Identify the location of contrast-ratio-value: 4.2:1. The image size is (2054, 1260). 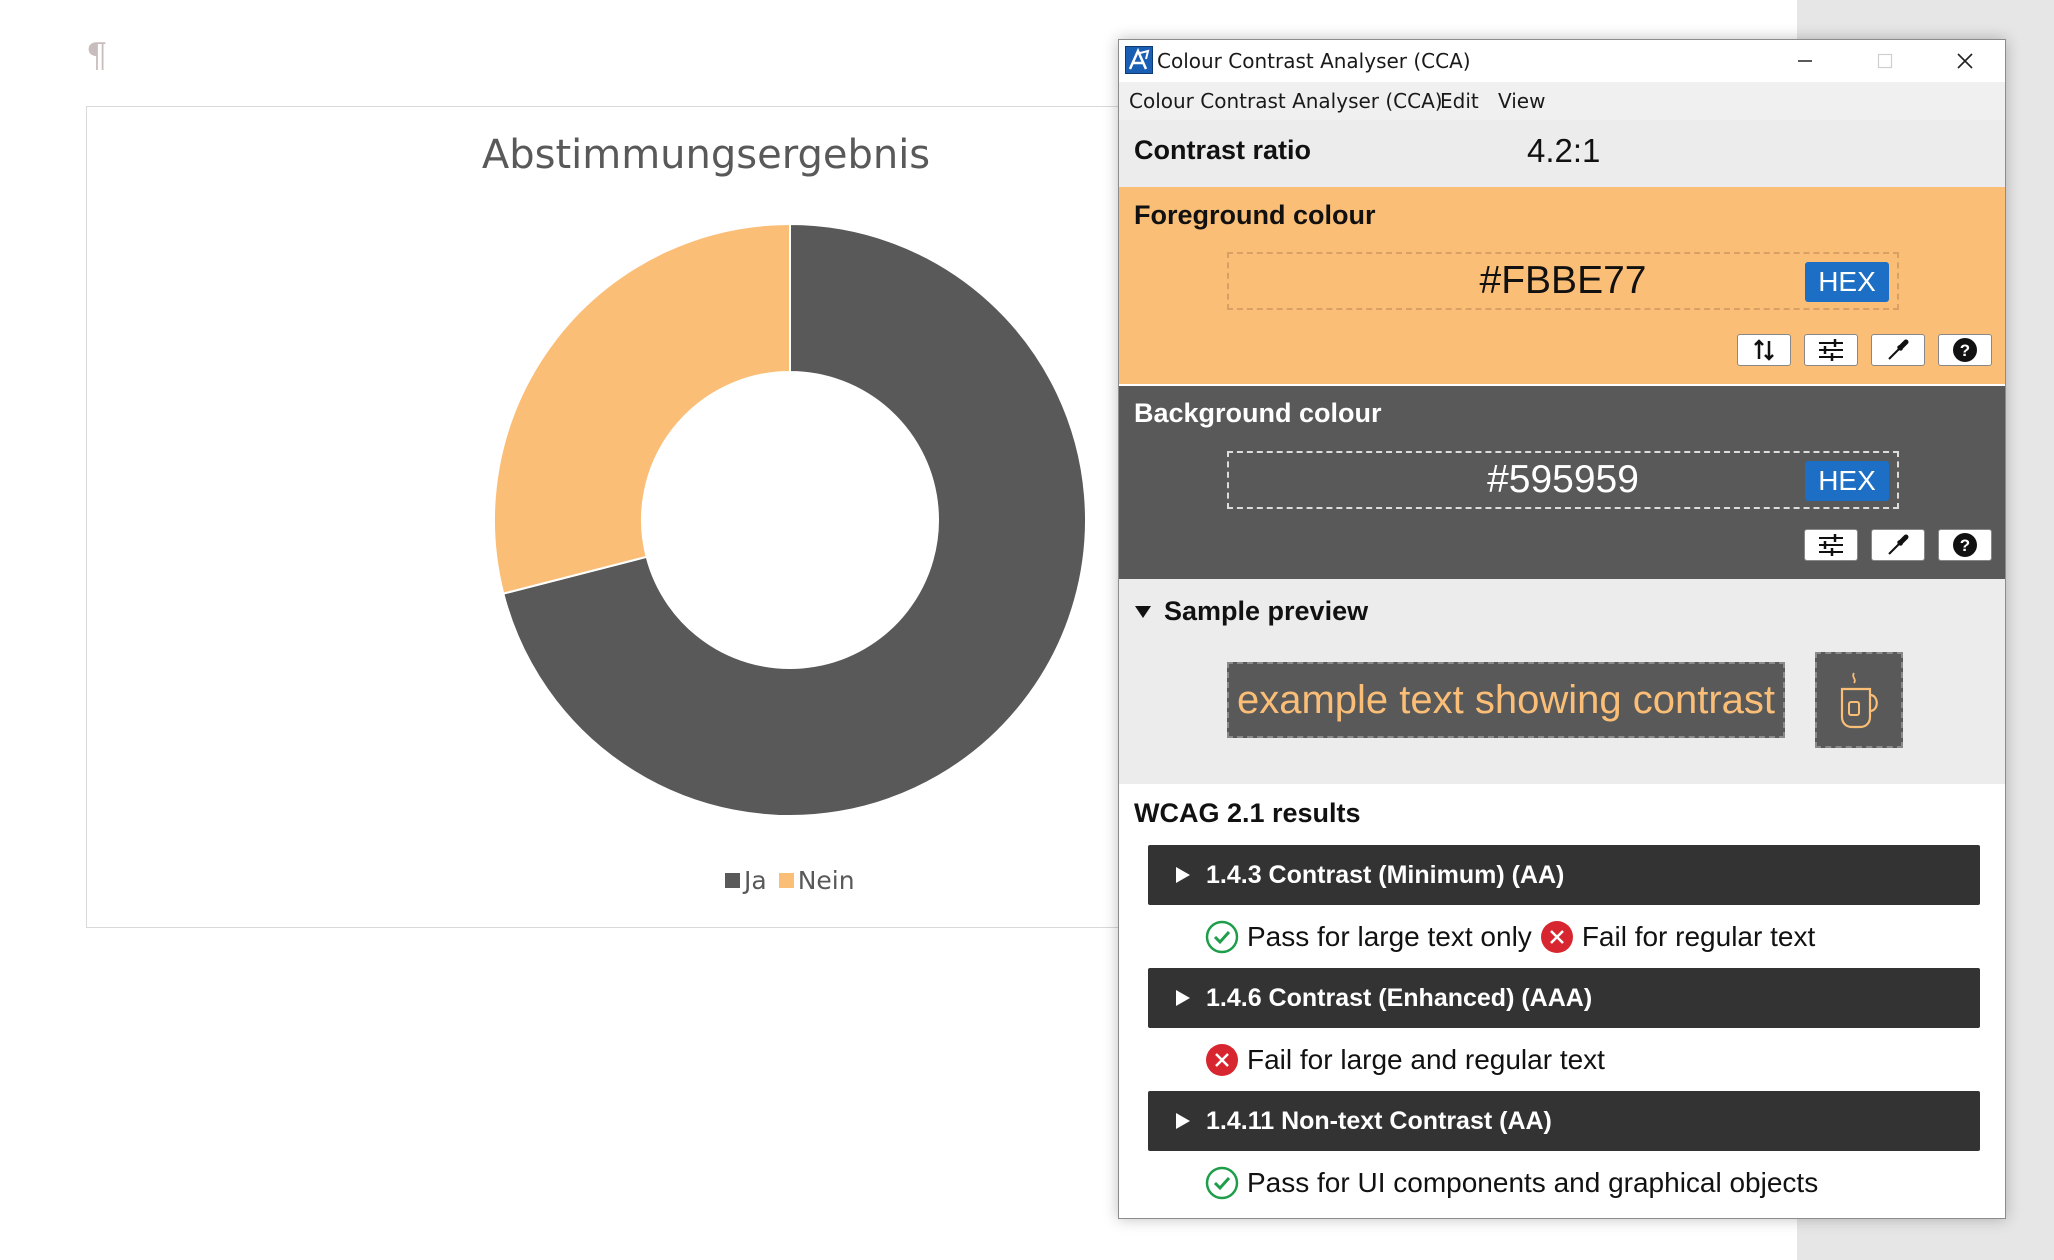
(1564, 150).